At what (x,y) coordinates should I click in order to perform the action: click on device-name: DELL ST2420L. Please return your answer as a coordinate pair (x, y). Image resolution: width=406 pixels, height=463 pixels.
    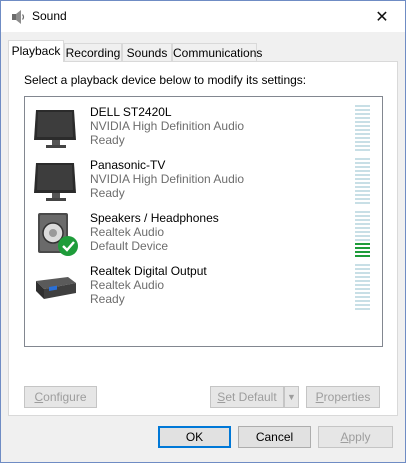
    Looking at the image, I should click on (131, 112).